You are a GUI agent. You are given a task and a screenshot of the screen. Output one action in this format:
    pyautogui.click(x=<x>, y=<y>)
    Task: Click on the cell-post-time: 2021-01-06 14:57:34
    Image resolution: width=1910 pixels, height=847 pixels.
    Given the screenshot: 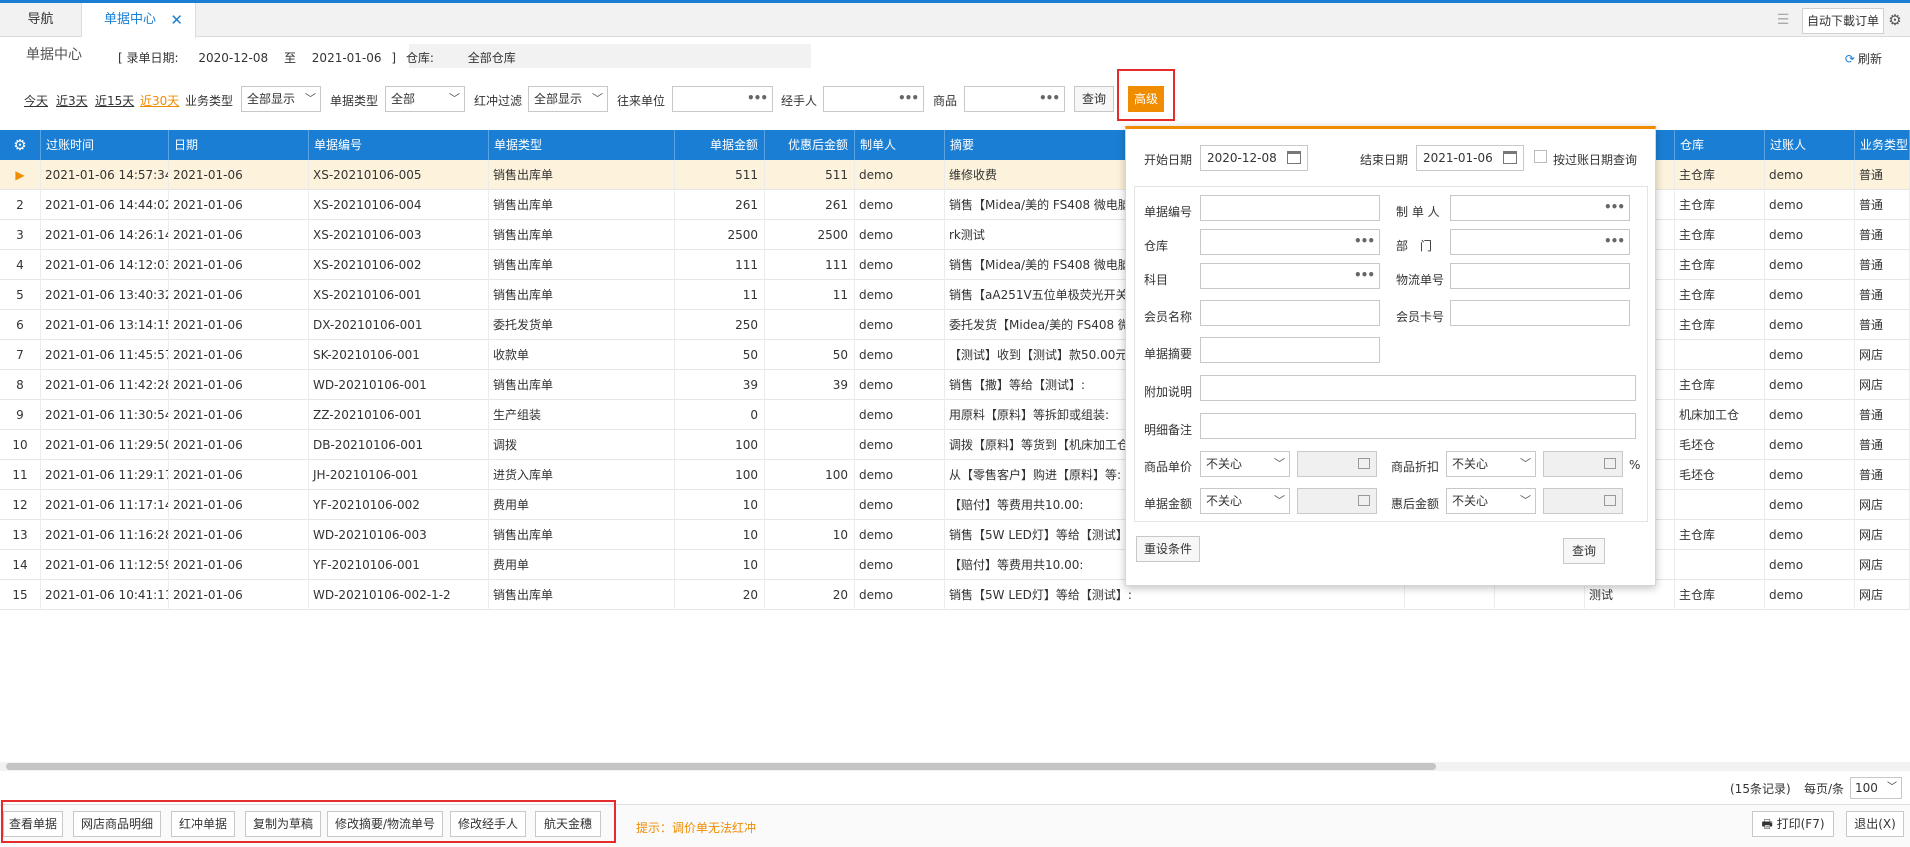 What is the action you would take?
    pyautogui.click(x=105, y=175)
    